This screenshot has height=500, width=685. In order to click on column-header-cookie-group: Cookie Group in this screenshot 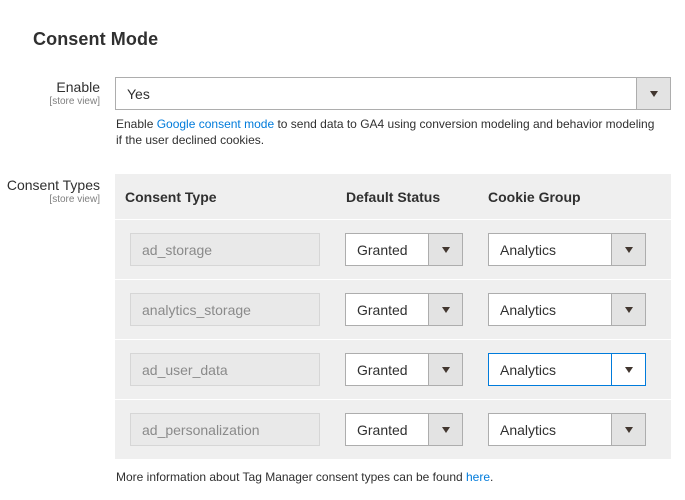, I will do `click(534, 197)`.